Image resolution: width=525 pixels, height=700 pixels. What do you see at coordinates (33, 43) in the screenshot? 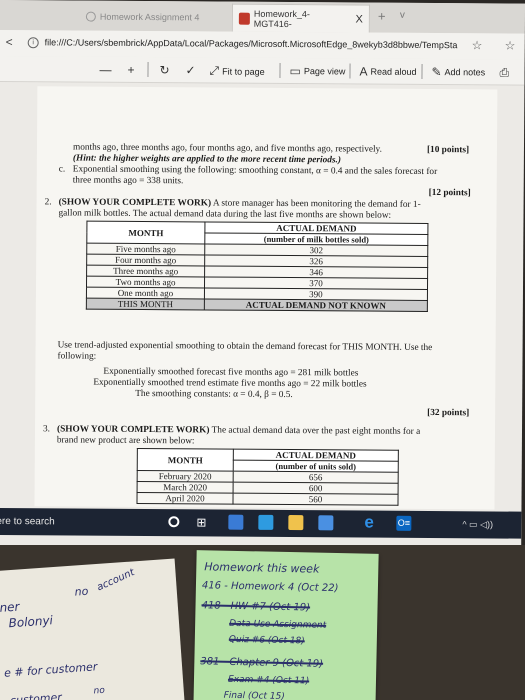
I see `info-icon: i` at bounding box center [33, 43].